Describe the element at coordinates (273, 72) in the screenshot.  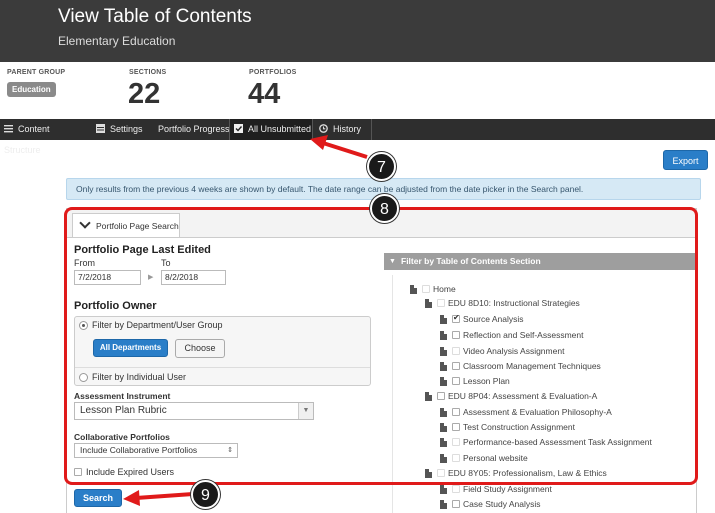
I see `portfolios-label: PORTFOLIOS` at that location.